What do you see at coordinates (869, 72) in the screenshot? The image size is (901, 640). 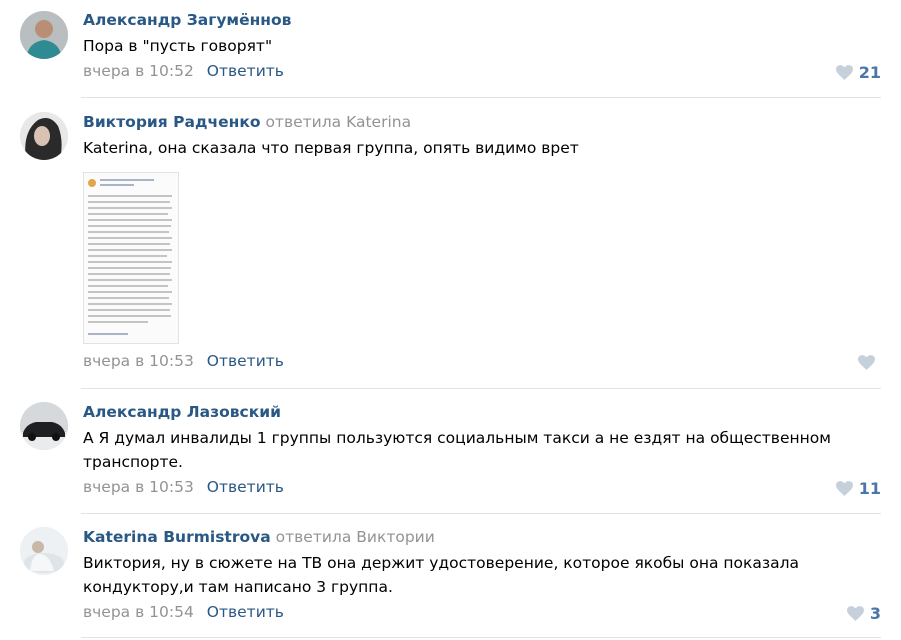 I see `like-count: 21` at bounding box center [869, 72].